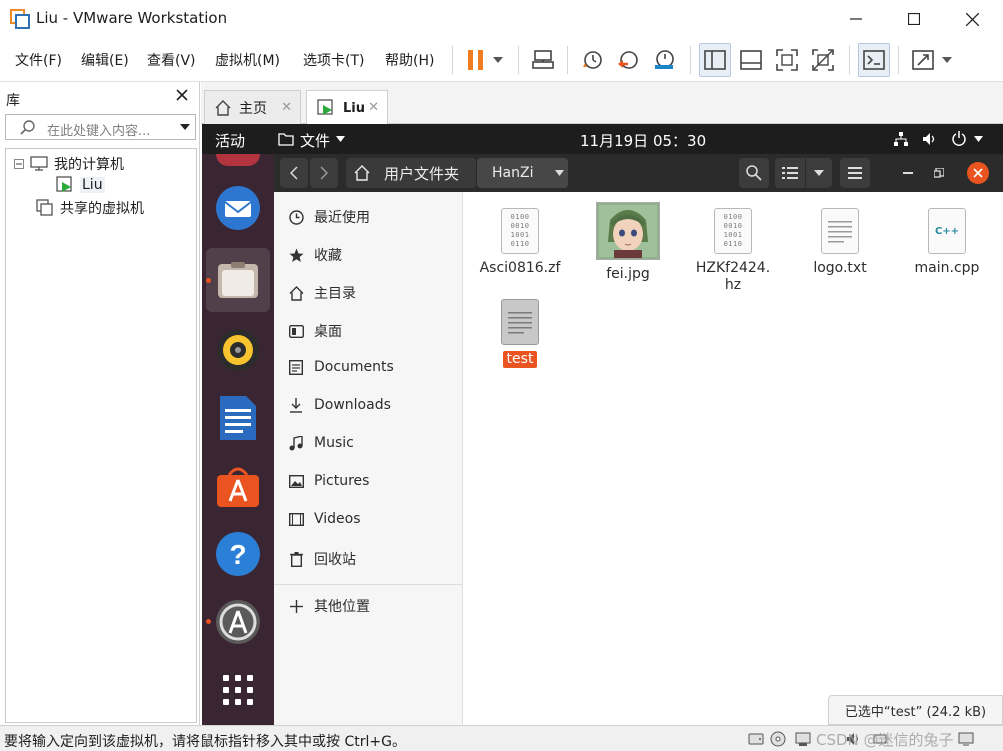  I want to click on file-item: 0100 0010 1001 0110 Asci0816.zf, so click(520, 242).